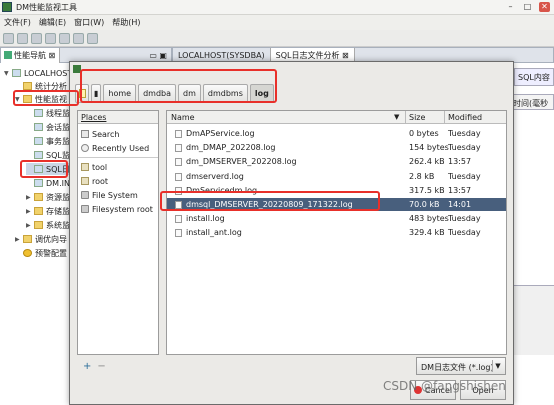  I want to click on menu-window: 窗口(W), so click(89, 22).